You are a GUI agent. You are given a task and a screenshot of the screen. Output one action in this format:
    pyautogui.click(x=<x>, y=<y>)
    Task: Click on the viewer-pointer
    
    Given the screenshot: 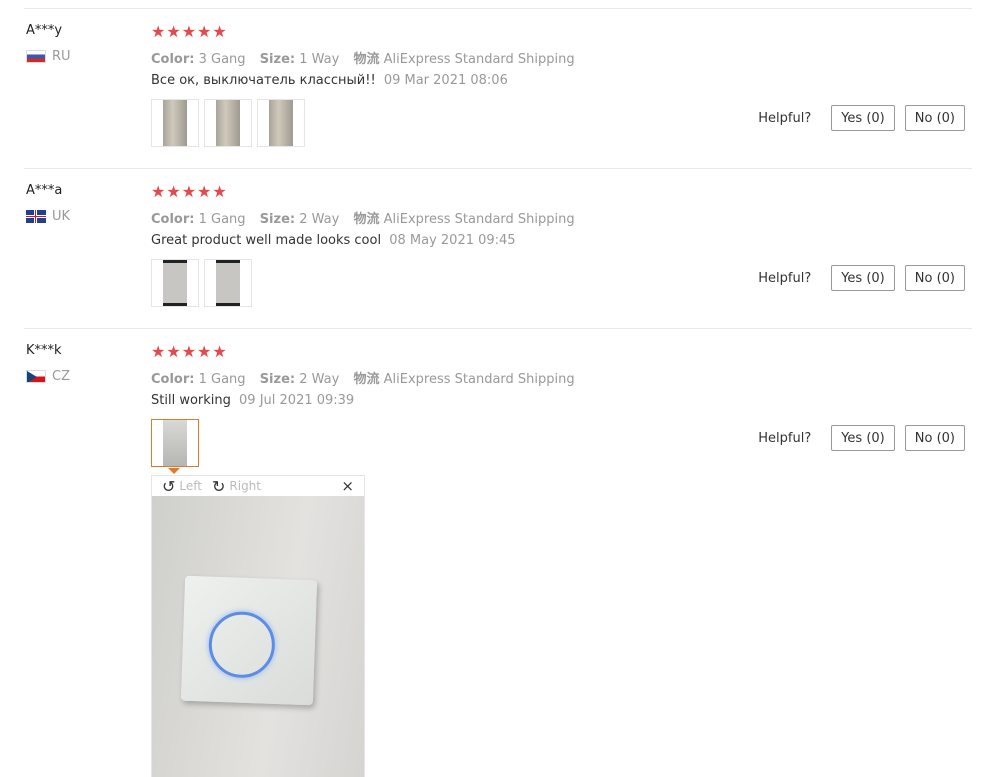 What is the action you would take?
    pyautogui.click(x=174, y=471)
    